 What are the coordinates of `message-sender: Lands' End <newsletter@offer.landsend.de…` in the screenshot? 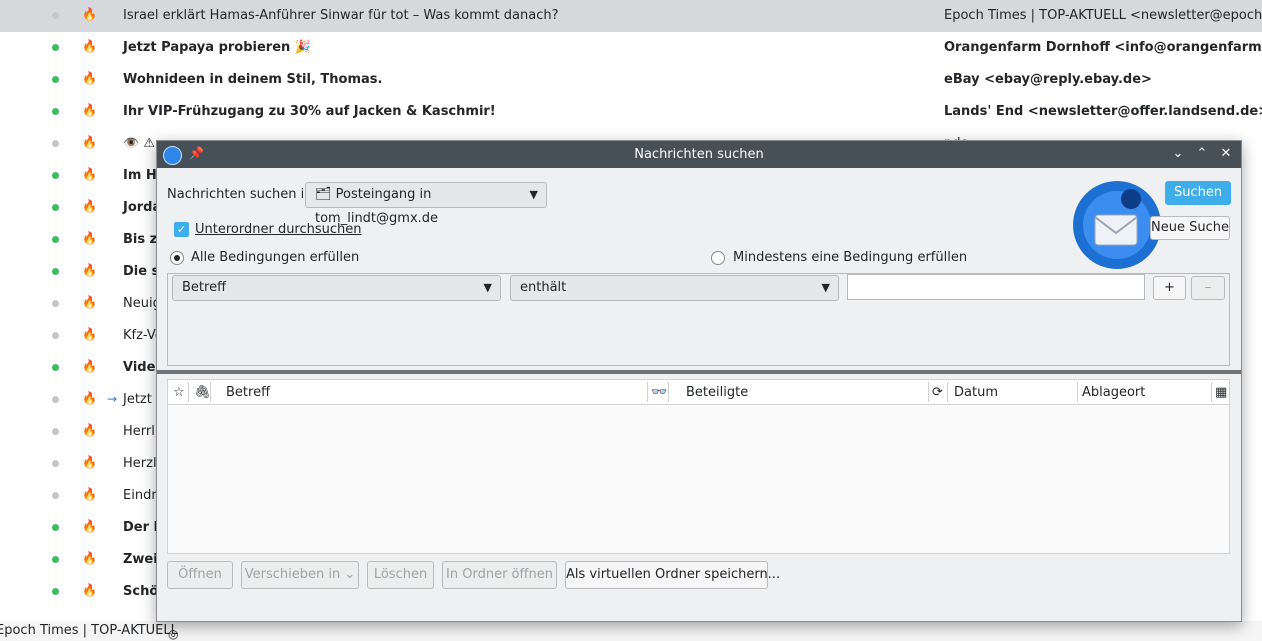 It's located at (1103, 111).